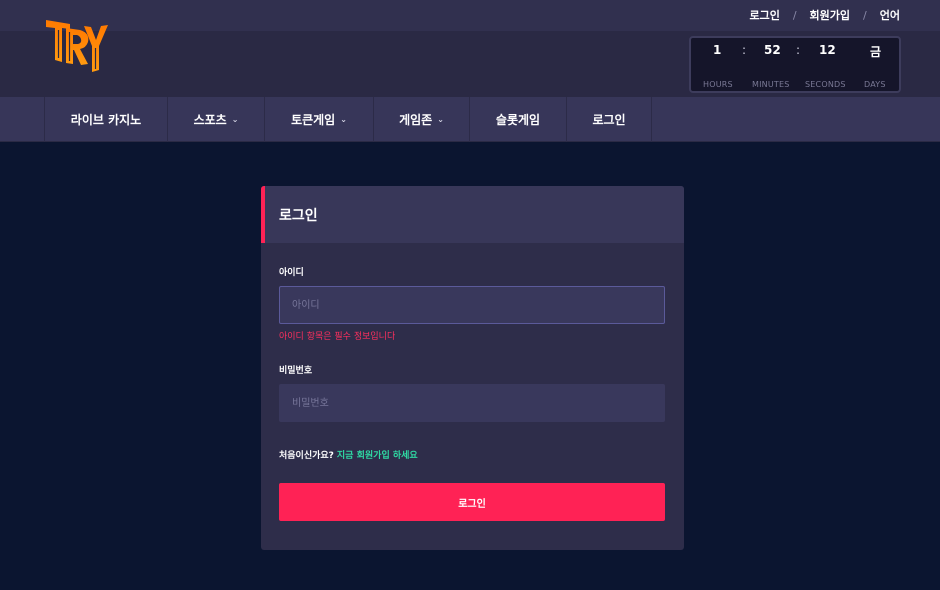 The height and width of the screenshot is (590, 940). Describe the element at coordinates (472, 305) in the screenshot. I see `id-input` at that location.